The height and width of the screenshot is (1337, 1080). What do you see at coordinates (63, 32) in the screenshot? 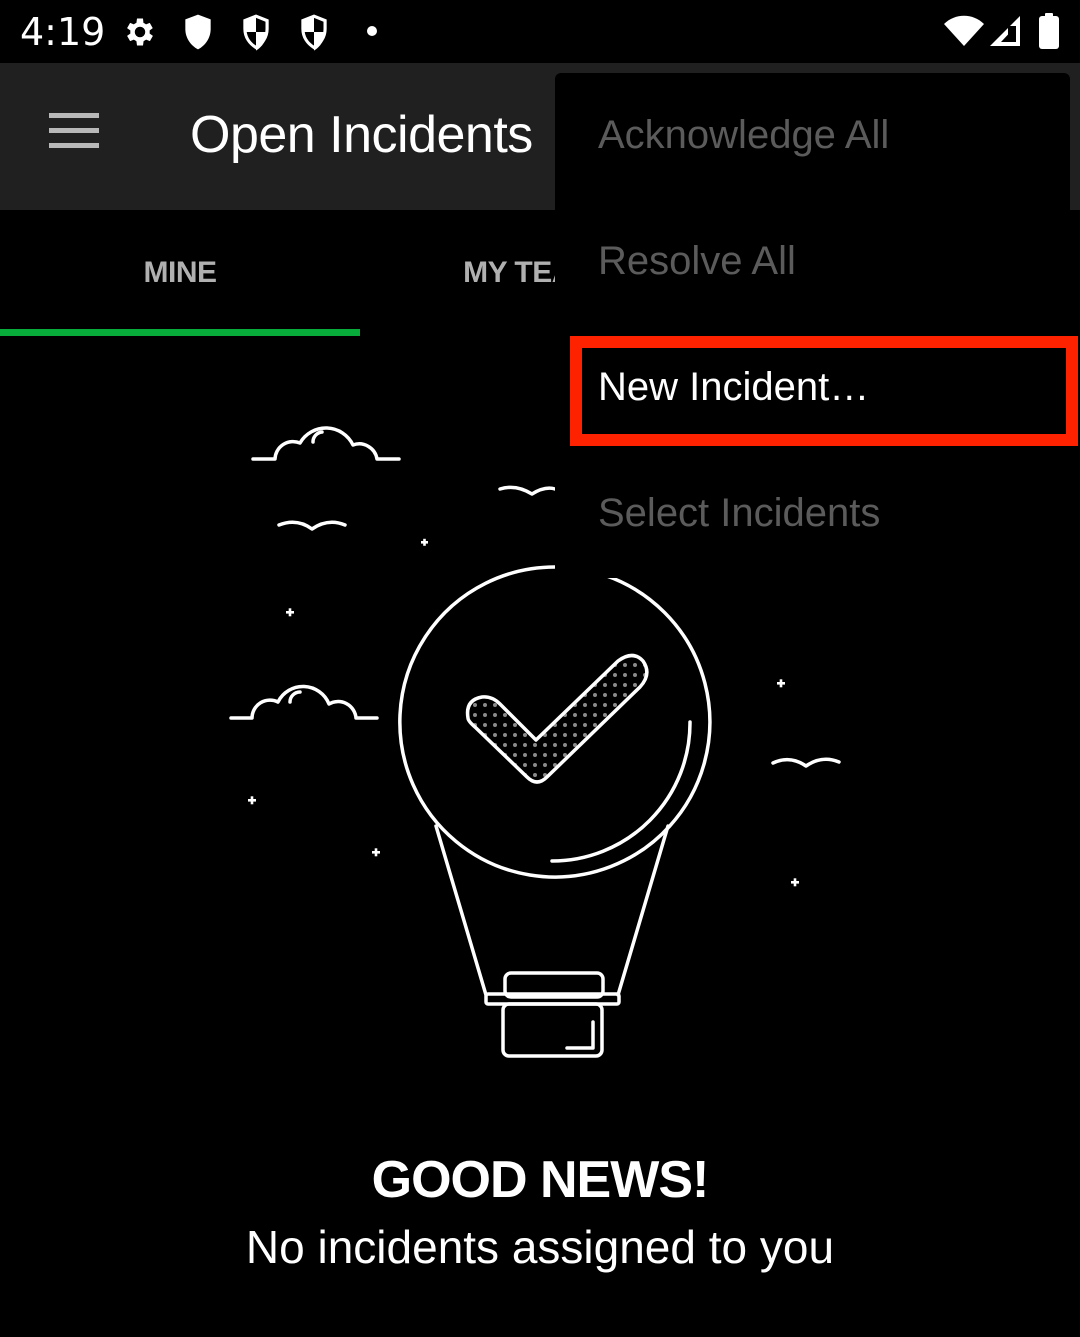
I see `status-time: 4:19` at bounding box center [63, 32].